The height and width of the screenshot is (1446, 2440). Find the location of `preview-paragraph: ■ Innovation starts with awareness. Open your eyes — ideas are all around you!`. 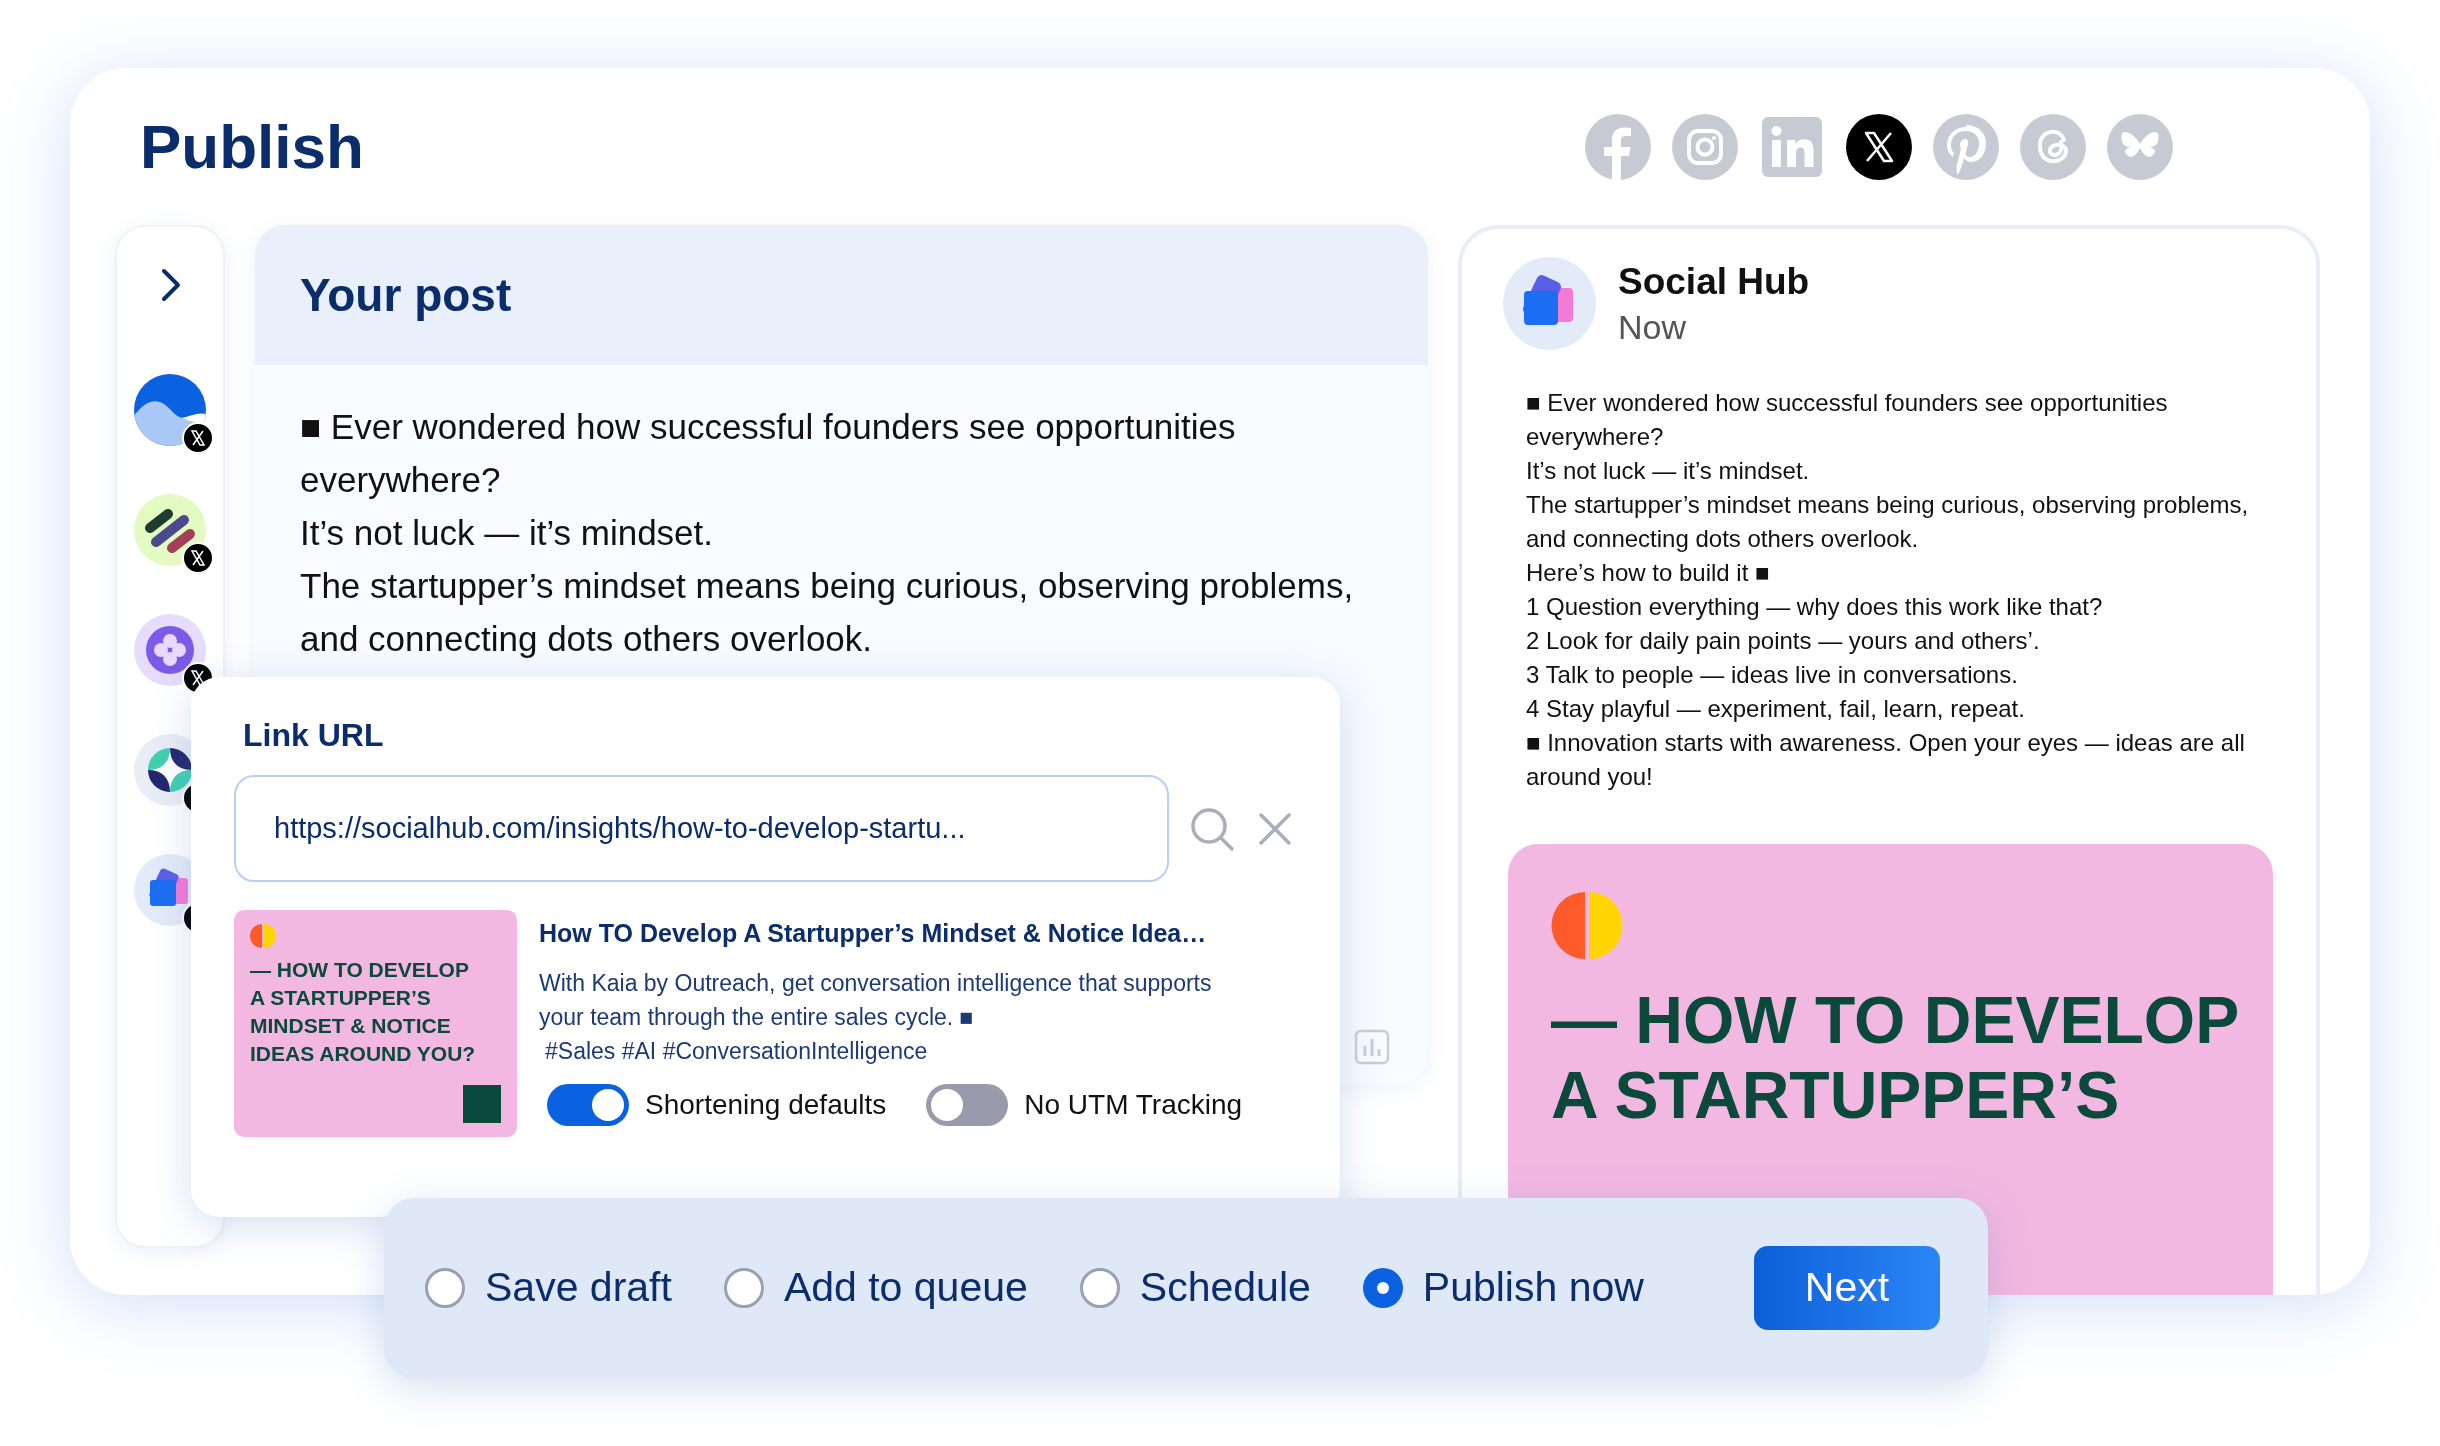

preview-paragraph: ■ Innovation starts with awareness. Open your eyes — ideas are all around you! is located at coordinates (1886, 760).